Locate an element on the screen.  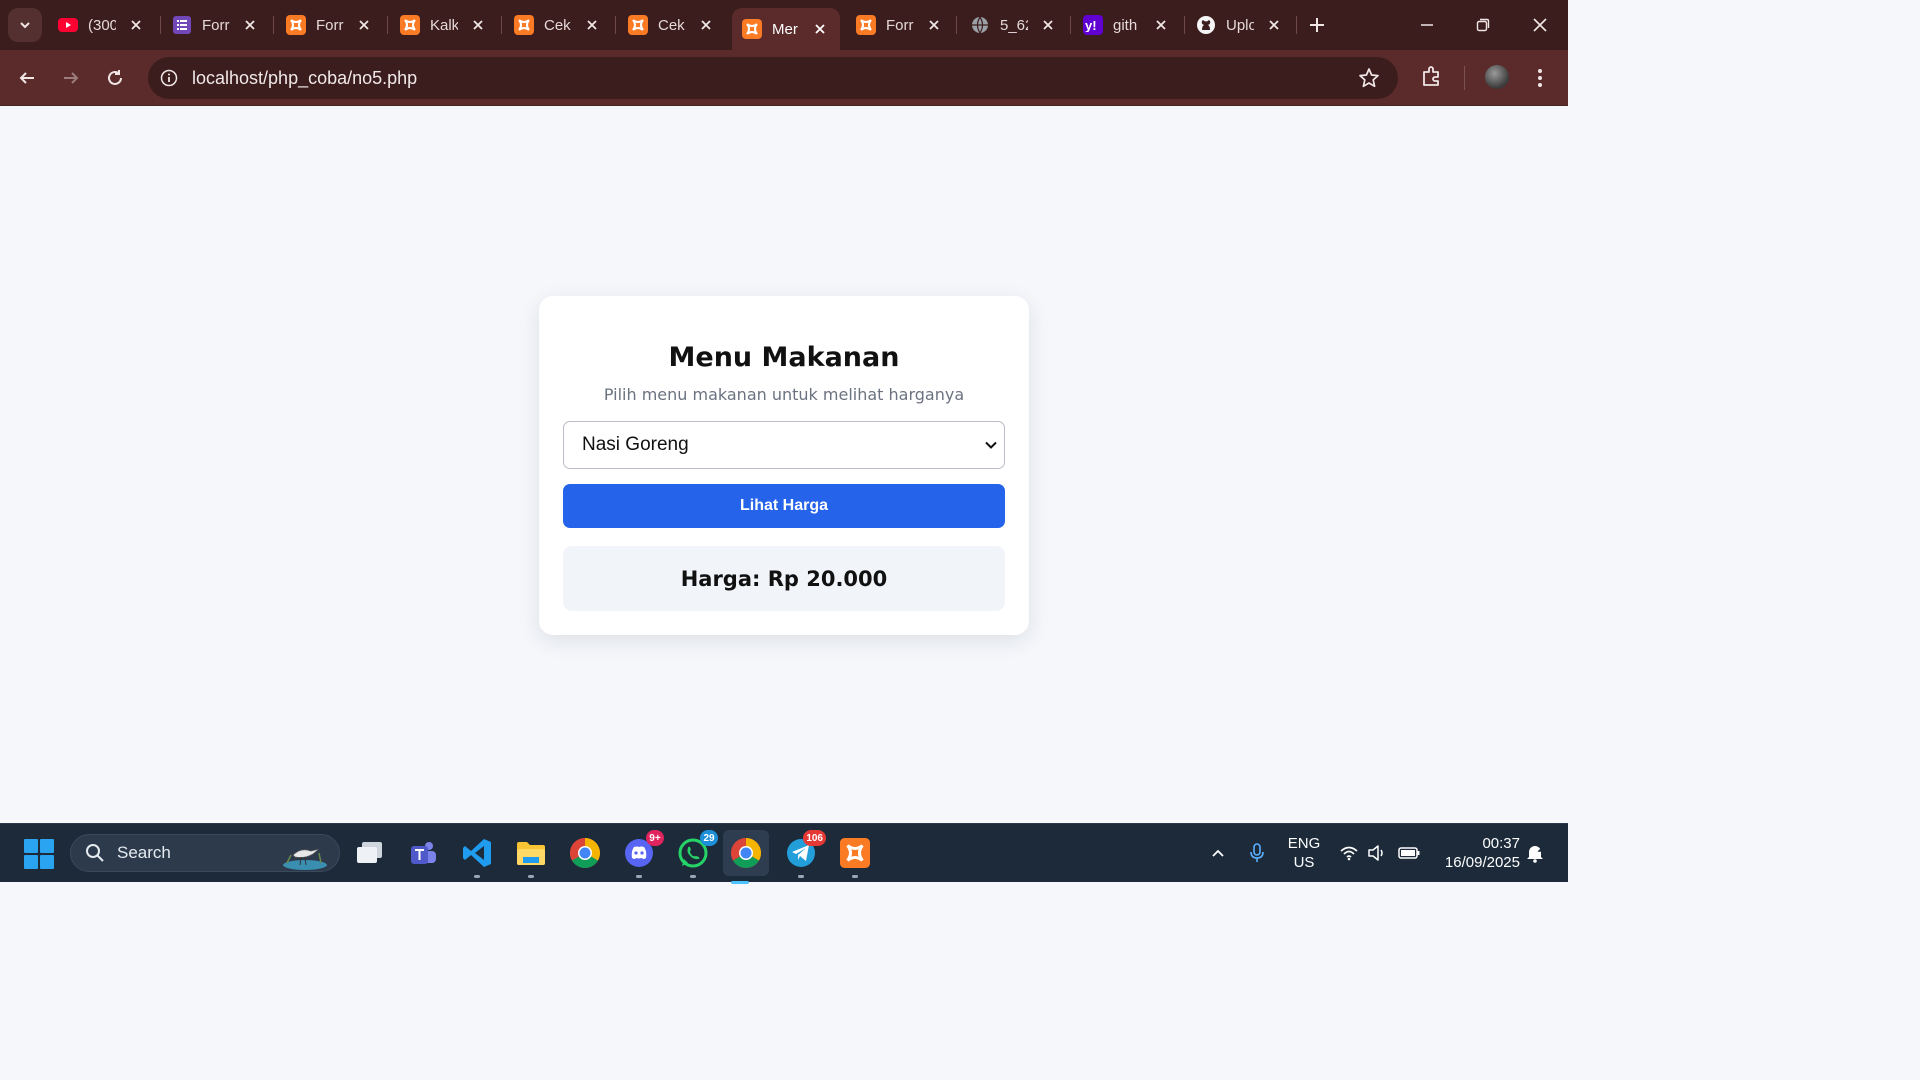
more-vertical-icon is located at coordinates (1540, 78).